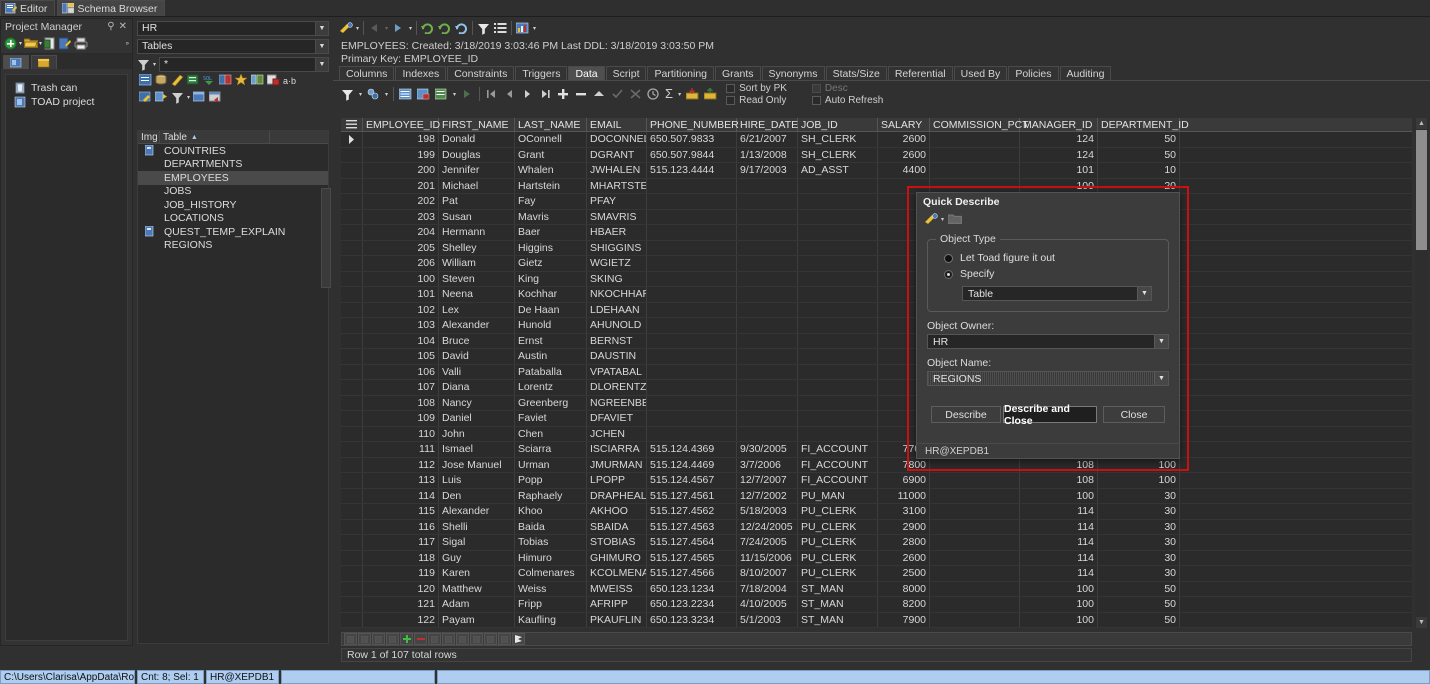 This screenshot has height=684, width=1430. I want to click on cell-employee_id: 110, so click(401, 433).